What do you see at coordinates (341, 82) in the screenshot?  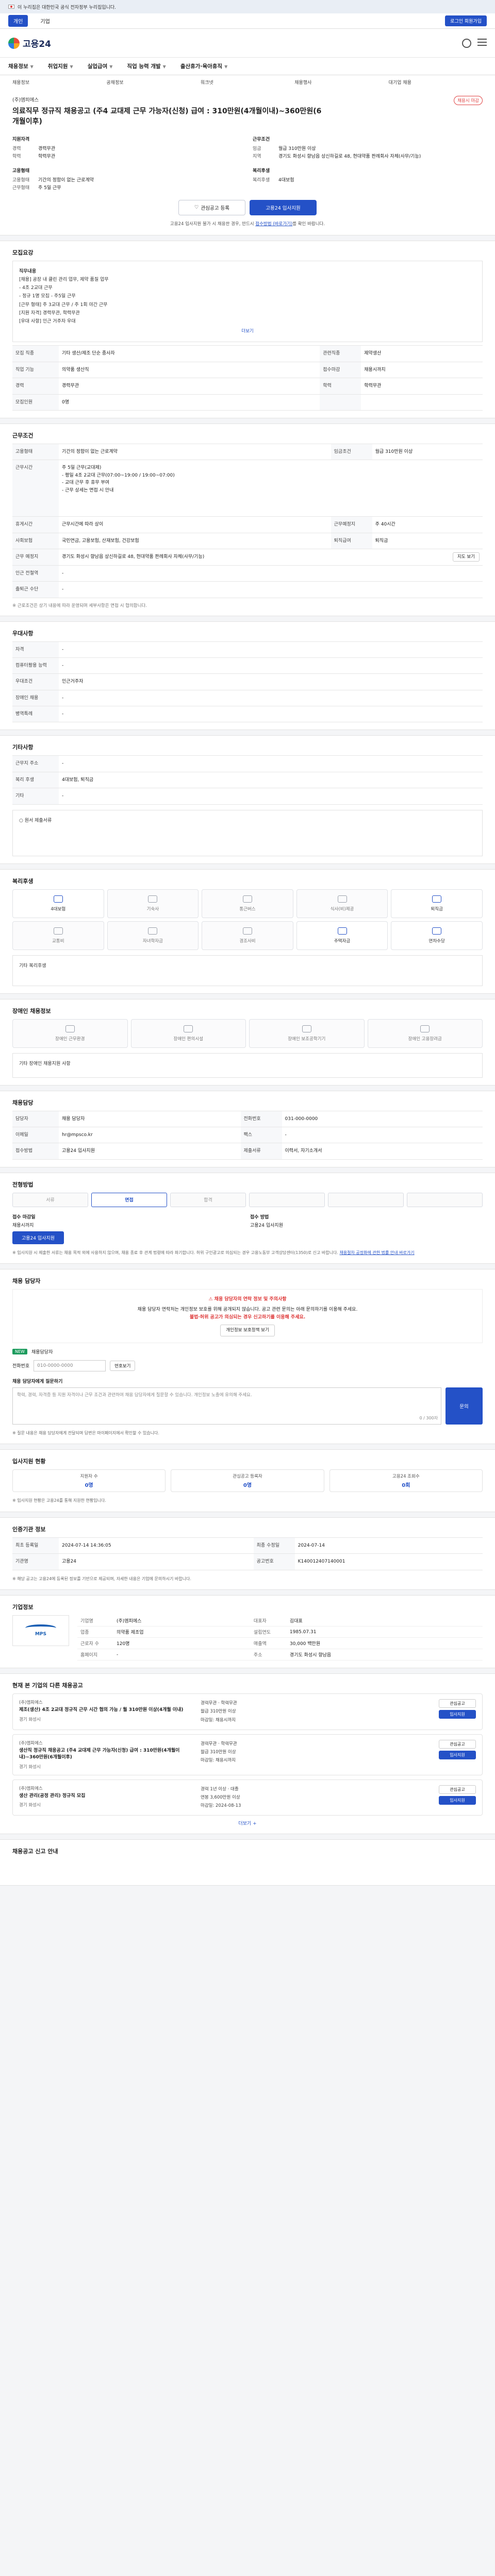 I see `subtab-4: 채용행사` at bounding box center [341, 82].